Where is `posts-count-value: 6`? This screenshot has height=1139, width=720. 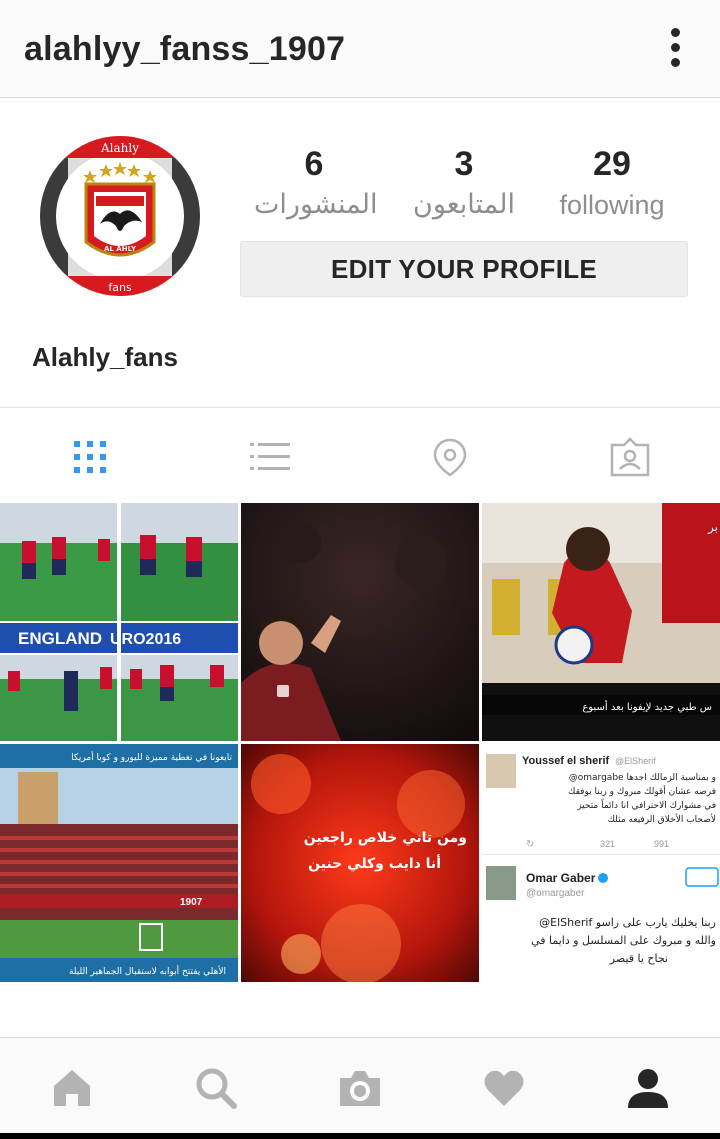 posts-count-value: 6 is located at coordinates (314, 164).